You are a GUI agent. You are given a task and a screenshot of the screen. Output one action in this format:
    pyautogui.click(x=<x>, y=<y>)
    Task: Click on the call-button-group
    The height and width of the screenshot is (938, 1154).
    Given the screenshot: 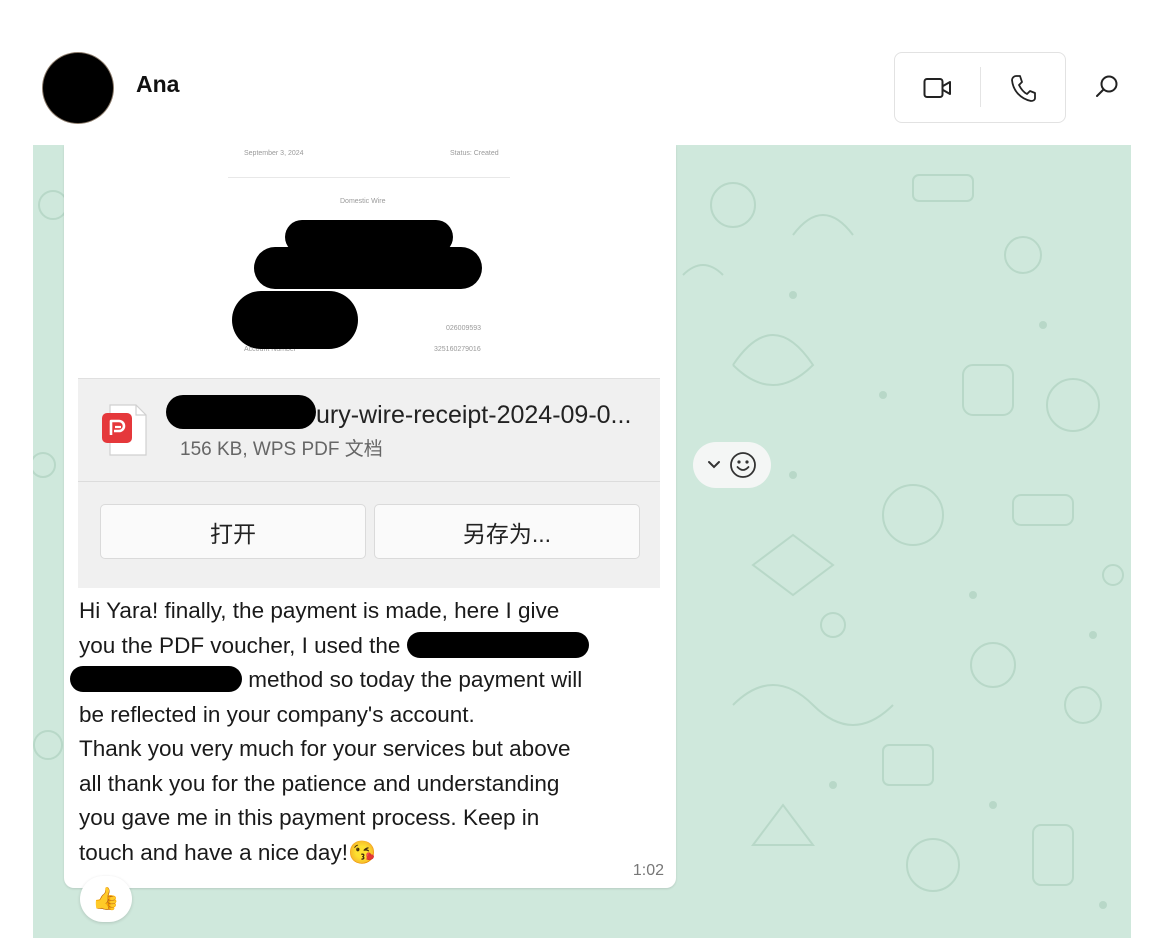 What is the action you would take?
    pyautogui.click(x=980, y=87)
    